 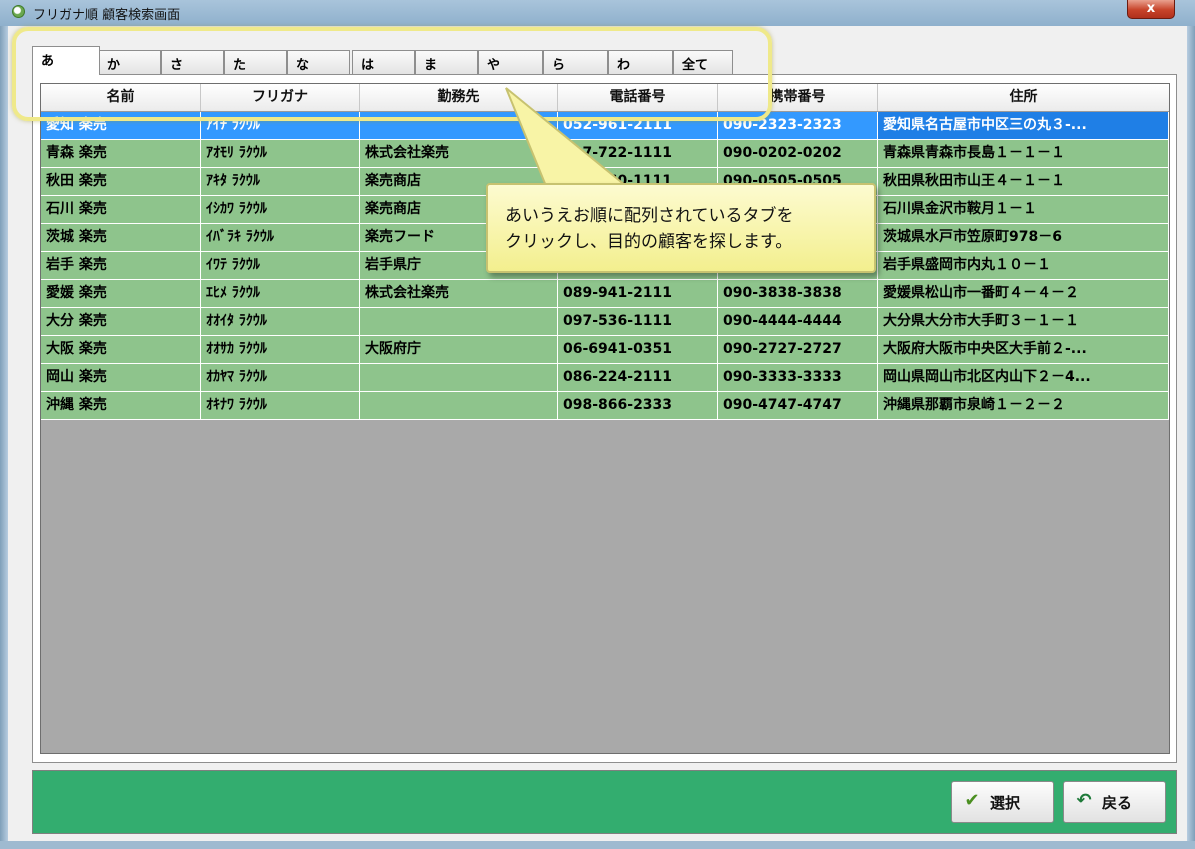 What do you see at coordinates (649, 216) in the screenshot?
I see `callout-line-1: あいうえお順に配列されているタブを` at bounding box center [649, 216].